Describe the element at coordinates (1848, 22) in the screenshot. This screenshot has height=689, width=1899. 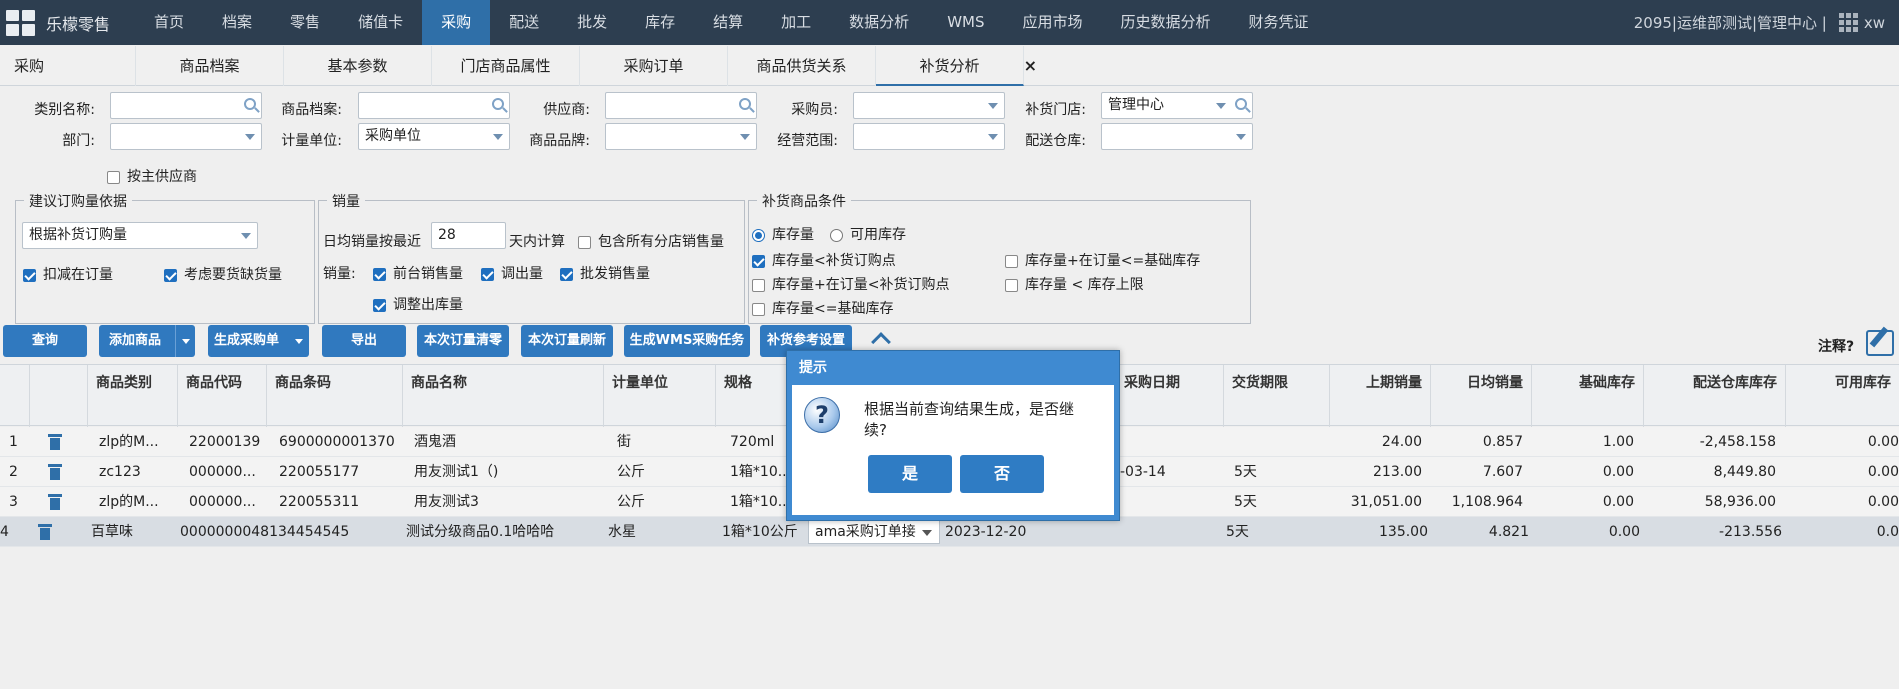
I see `apps-icon` at that location.